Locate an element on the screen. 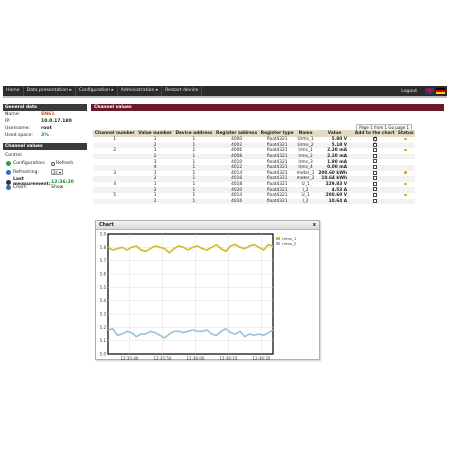 The width and height of the screenshot is (450, 450). chart-window-title: Chart is located at coordinates (106, 225).